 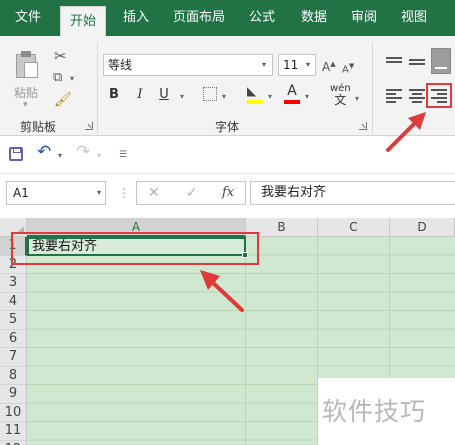 What do you see at coordinates (441, 61) in the screenshot?
I see `align-bottom-icon` at bounding box center [441, 61].